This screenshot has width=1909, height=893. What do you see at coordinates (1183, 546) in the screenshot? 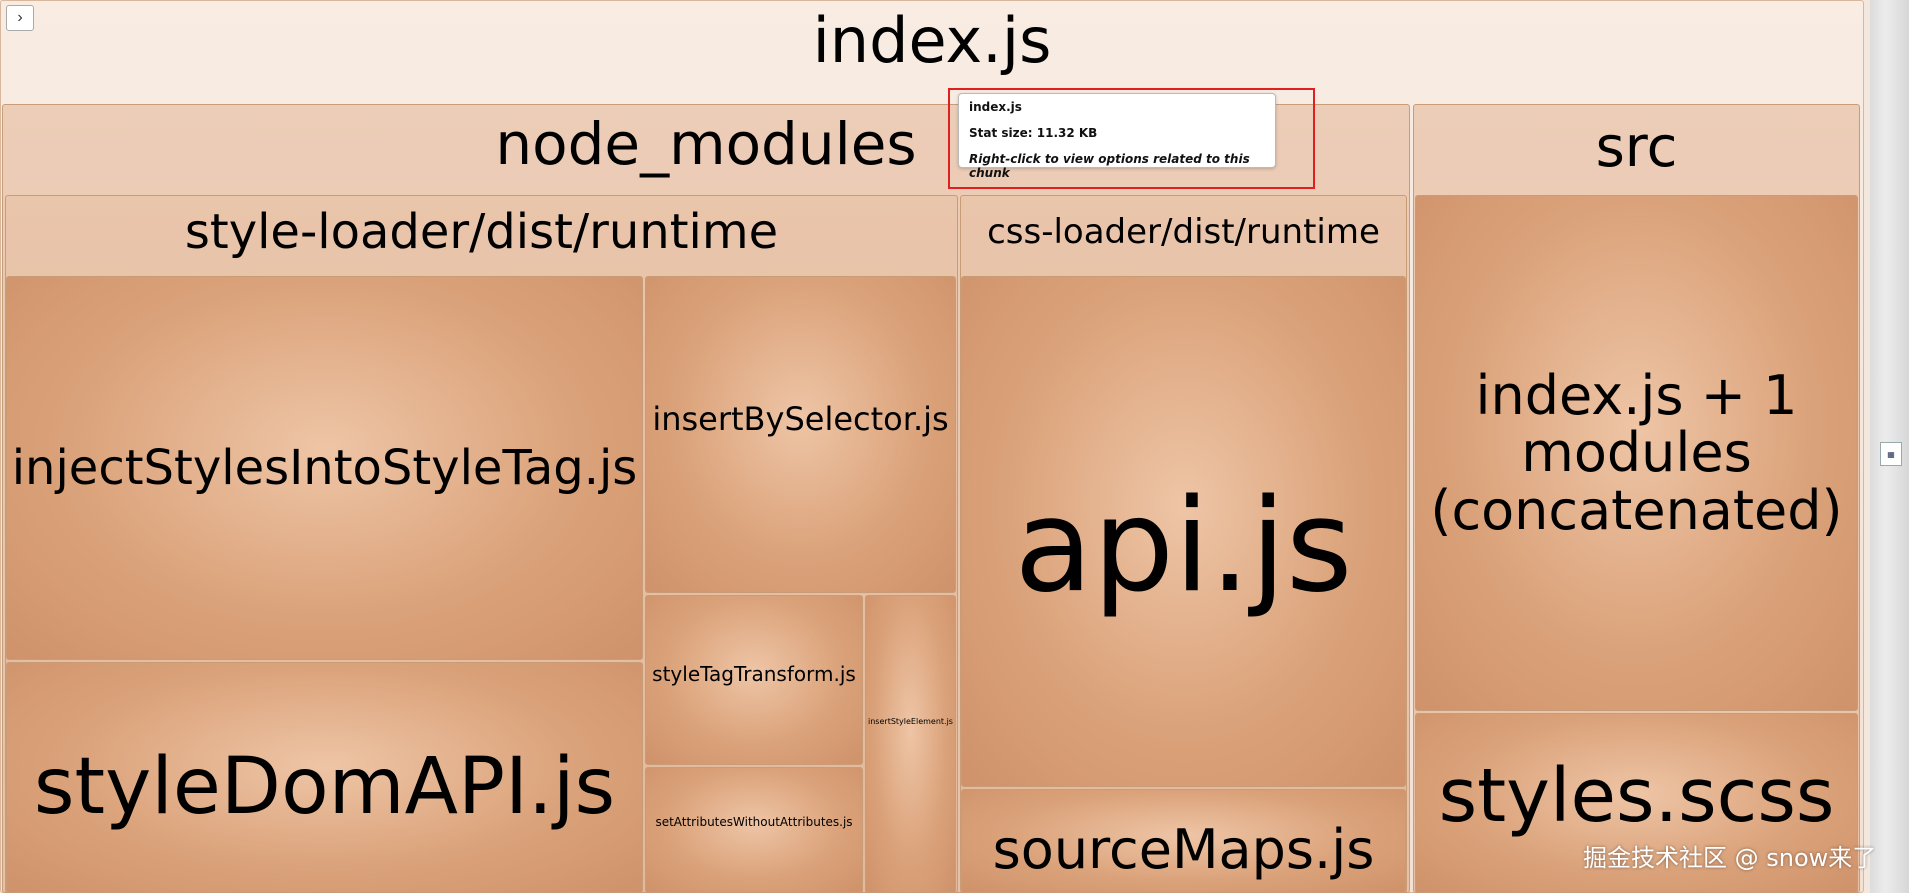
I see `module-label: api.js` at bounding box center [1183, 546].